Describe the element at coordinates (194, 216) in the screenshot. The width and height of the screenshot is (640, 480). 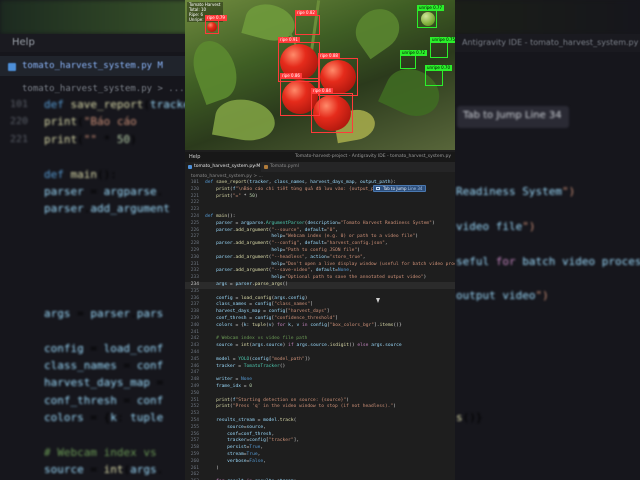
I see `line-number: 224` at that location.